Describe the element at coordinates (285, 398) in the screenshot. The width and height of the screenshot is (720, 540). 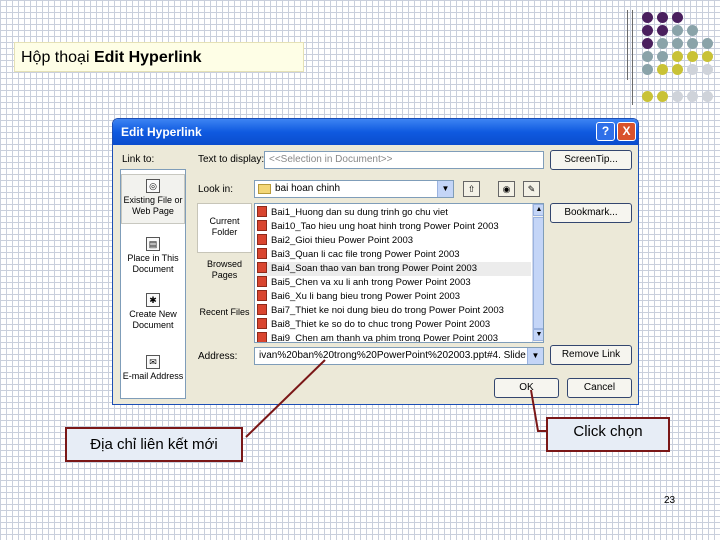
I see `address-arrow` at that location.